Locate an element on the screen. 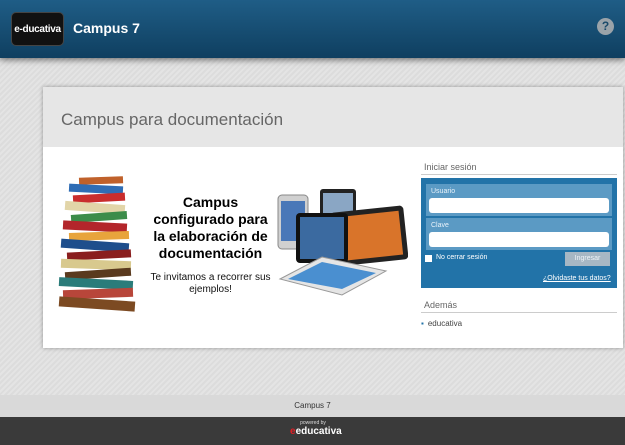 This screenshot has height=445, width=625. footer: Campus 7 is located at coordinates (312, 406).